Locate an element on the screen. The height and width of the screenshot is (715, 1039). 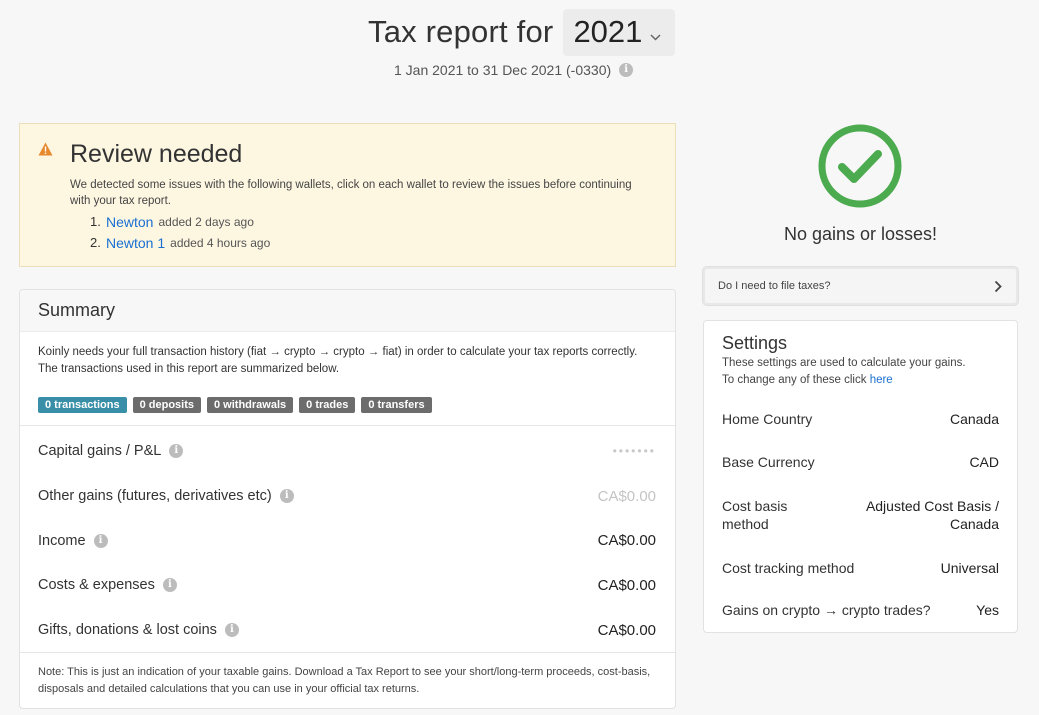
list-item: 1. Newton added 2 days ago is located at coordinates (180, 221).